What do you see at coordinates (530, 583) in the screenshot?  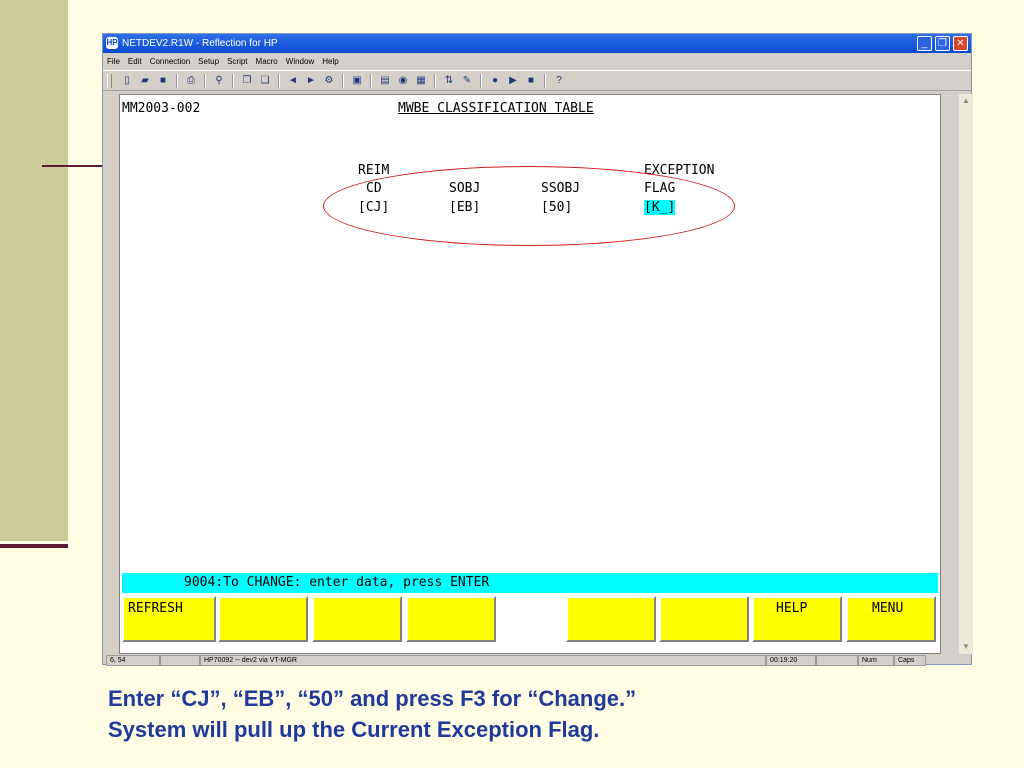 I see `message-line: 9004:To CHANGE: enter data, press ENTER` at bounding box center [530, 583].